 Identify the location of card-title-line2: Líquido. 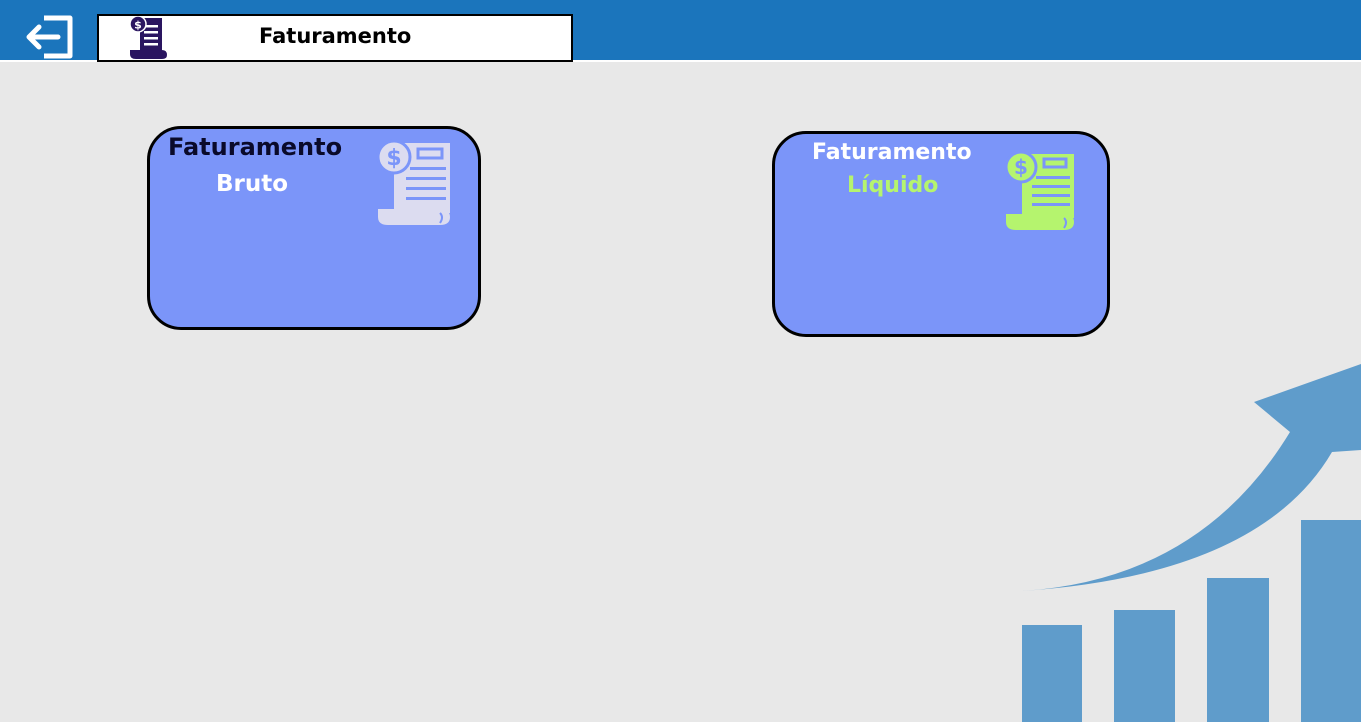
(893, 185).